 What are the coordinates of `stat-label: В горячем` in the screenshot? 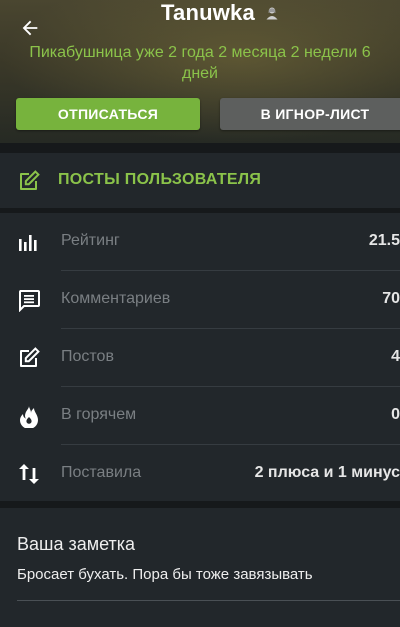 It's located at (99, 414).